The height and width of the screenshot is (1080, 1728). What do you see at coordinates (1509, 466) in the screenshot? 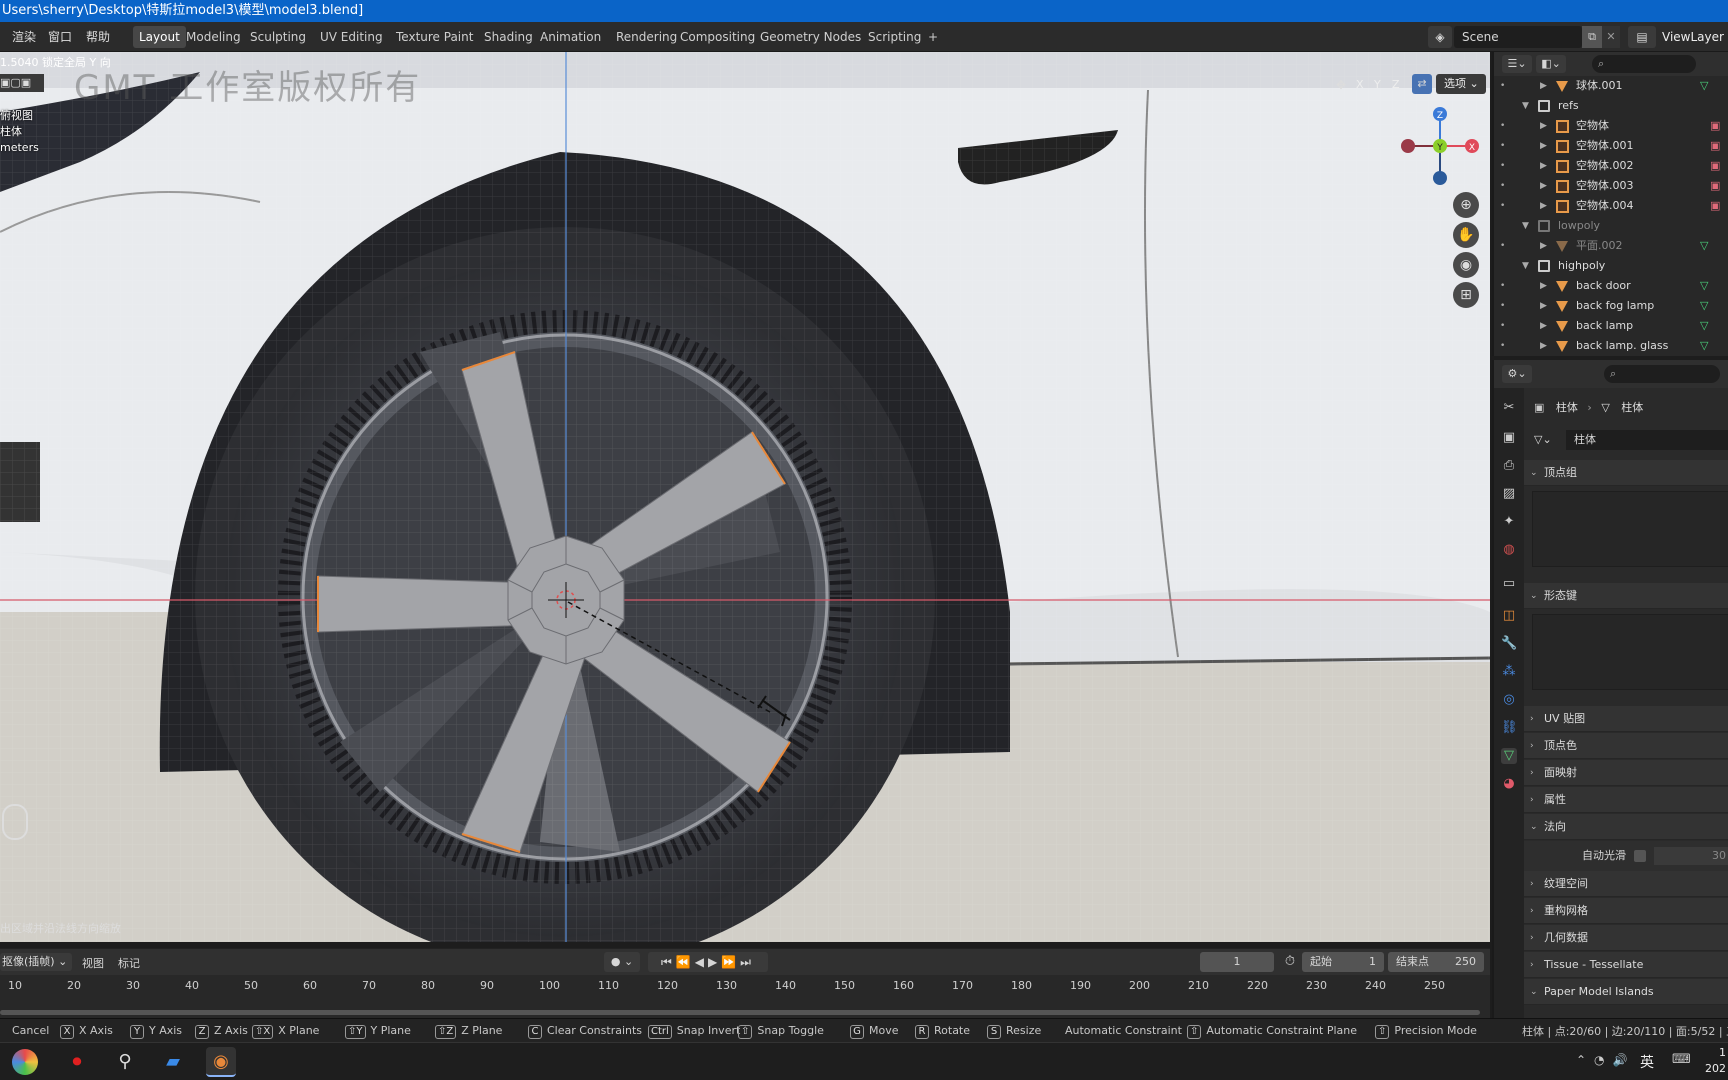
I see `output-tab-icon: ⎙` at bounding box center [1509, 466].